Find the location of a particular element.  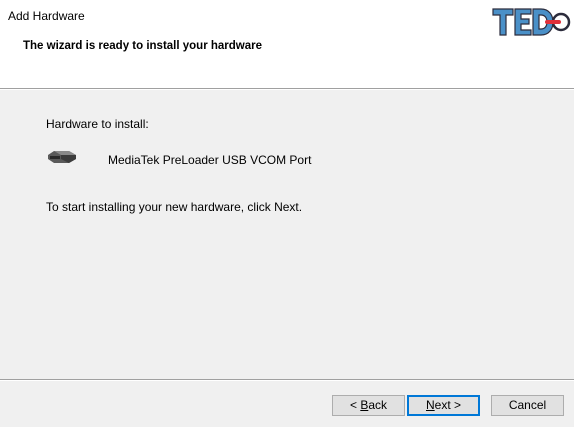

next-button-rest: ext is located at coordinates (442, 405).